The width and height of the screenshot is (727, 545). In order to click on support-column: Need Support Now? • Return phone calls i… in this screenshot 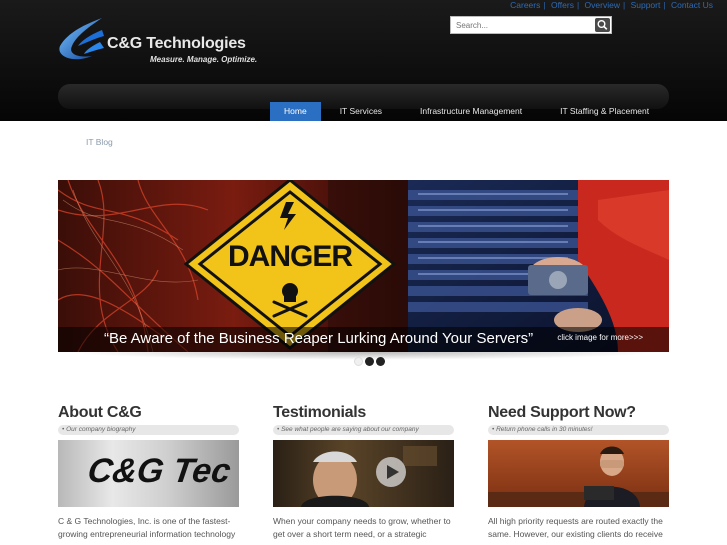, I will do `click(578, 472)`.